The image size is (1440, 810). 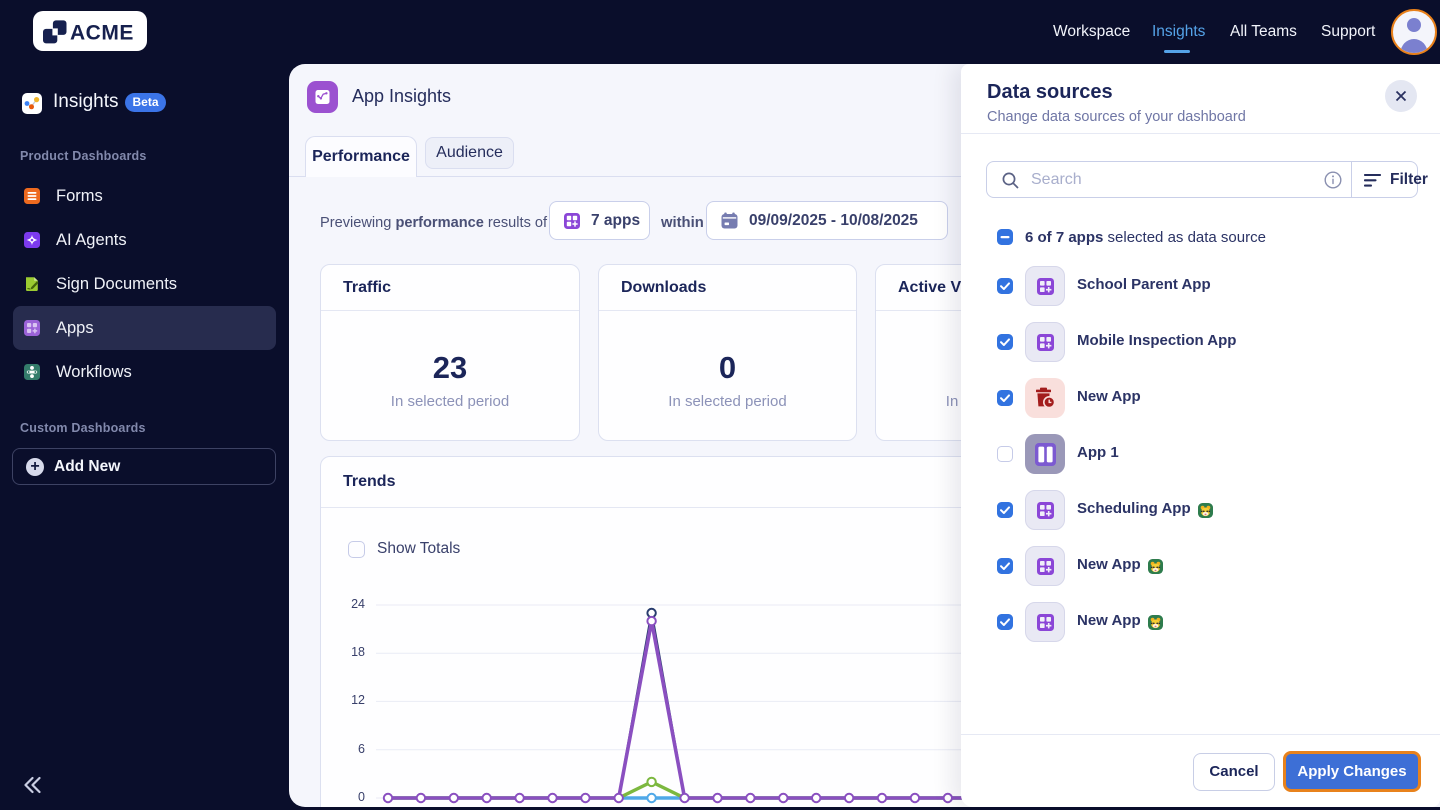 What do you see at coordinates (102, 33) in the screenshot?
I see `svg-text: ACME` at bounding box center [102, 33].